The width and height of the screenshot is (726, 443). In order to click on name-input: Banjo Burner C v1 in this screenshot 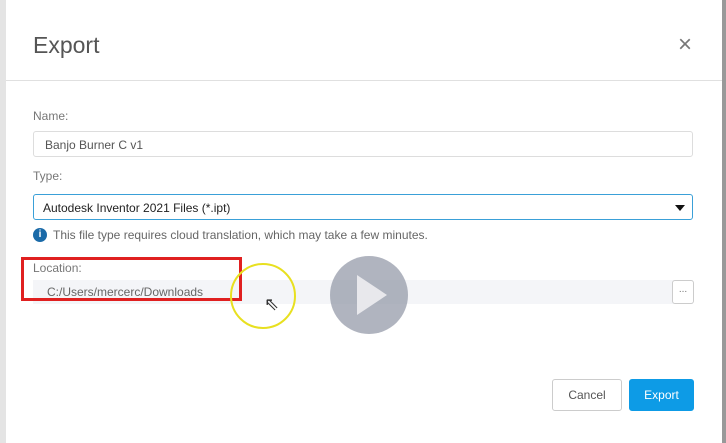, I will do `click(363, 144)`.